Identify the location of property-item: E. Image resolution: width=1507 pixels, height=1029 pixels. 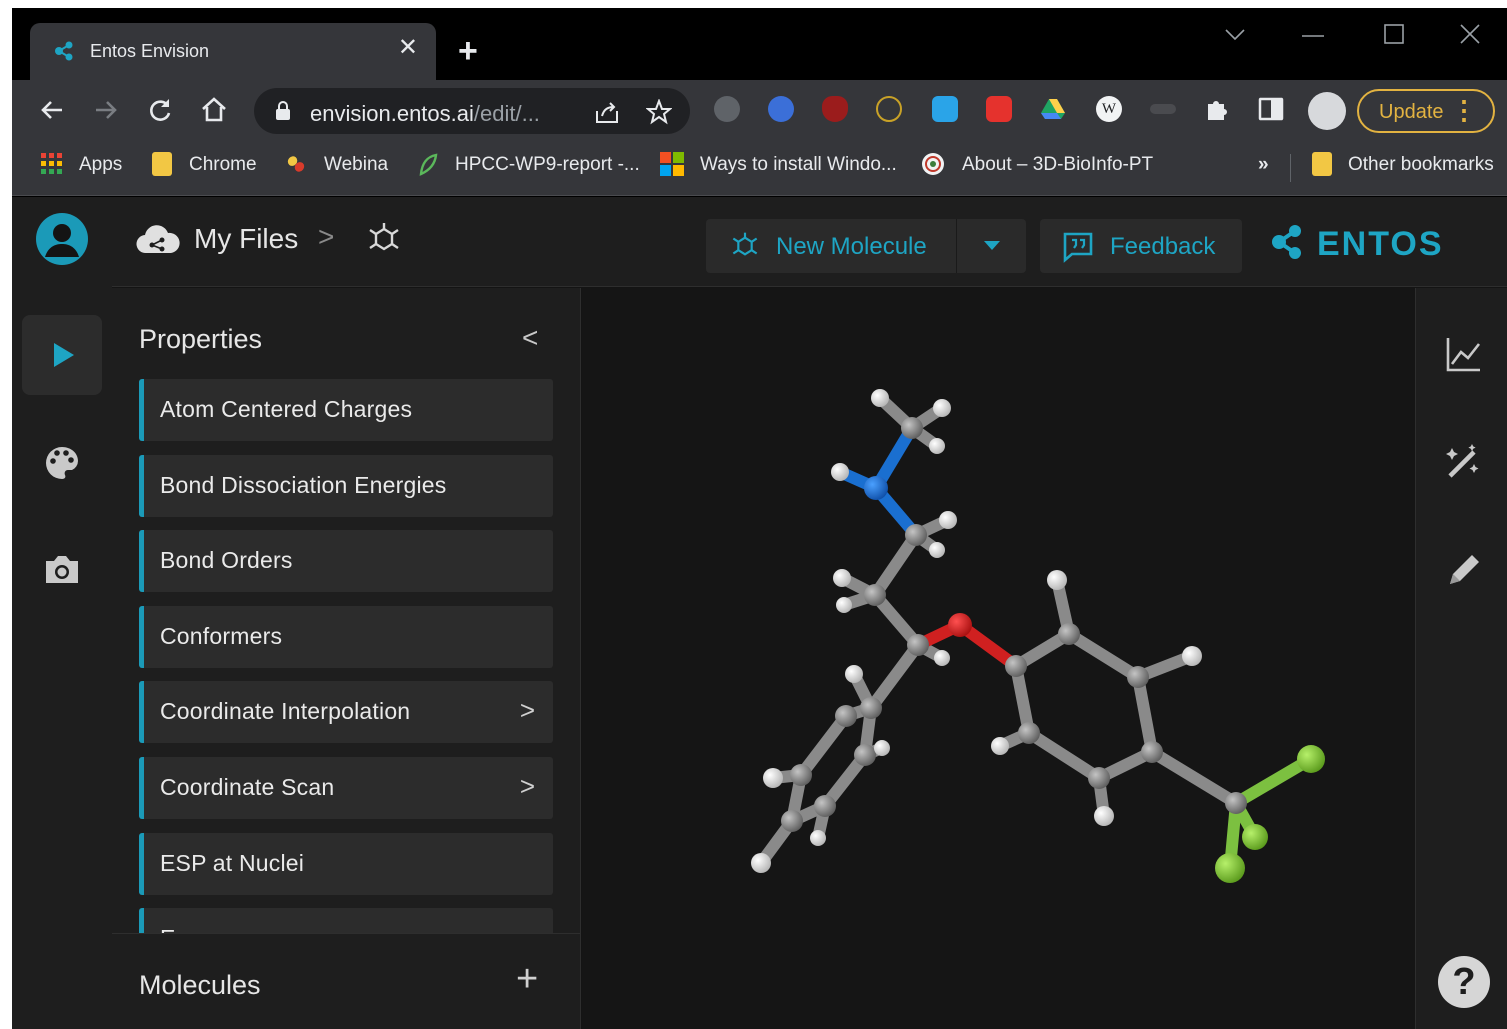
(346, 920).